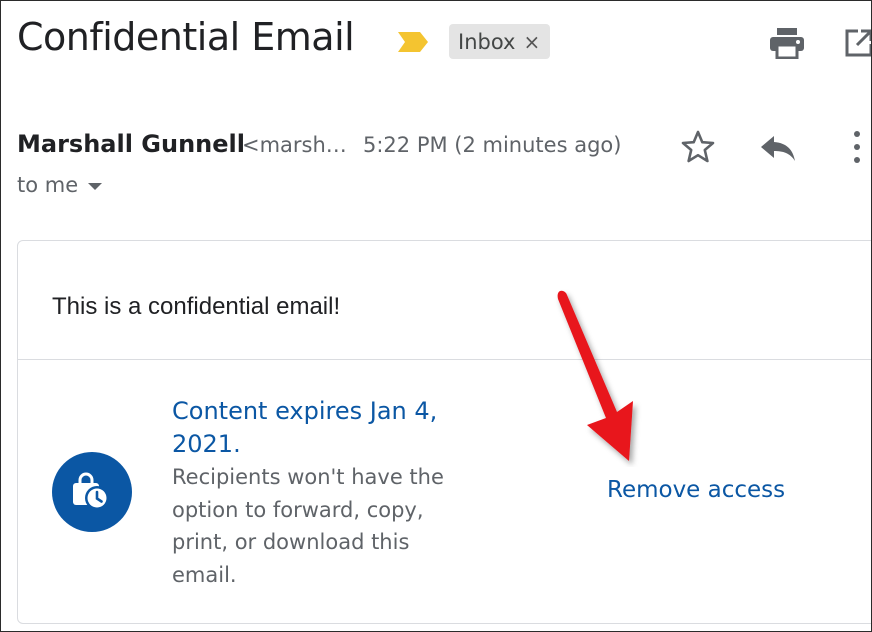 The height and width of the screenshot is (632, 872). What do you see at coordinates (131, 144) in the screenshot?
I see `sender-name: Marshall Gunnell` at bounding box center [131, 144].